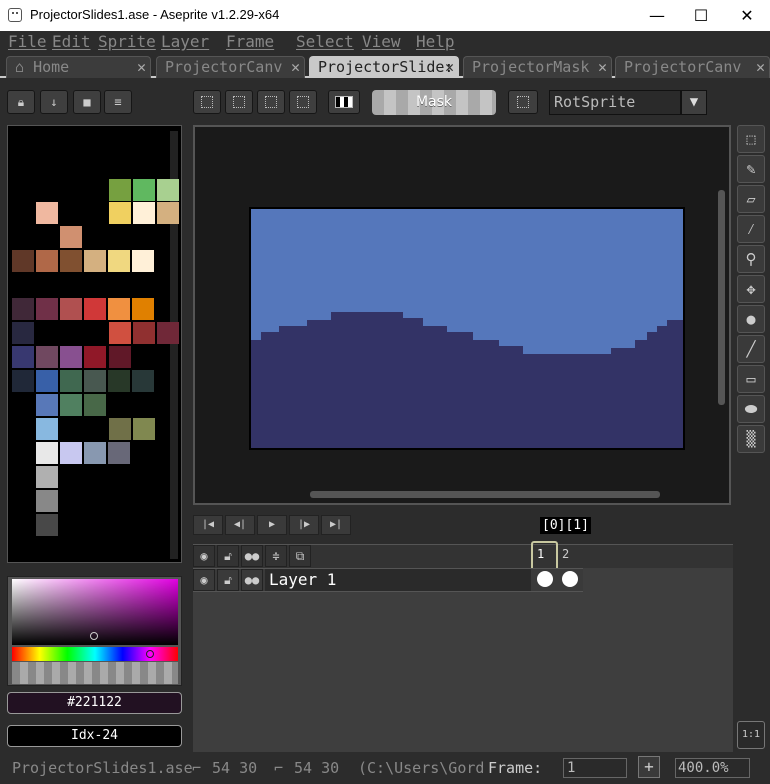 The image size is (770, 784). What do you see at coordinates (250, 41) in the screenshot?
I see `menu-frame: Frame` at bounding box center [250, 41].